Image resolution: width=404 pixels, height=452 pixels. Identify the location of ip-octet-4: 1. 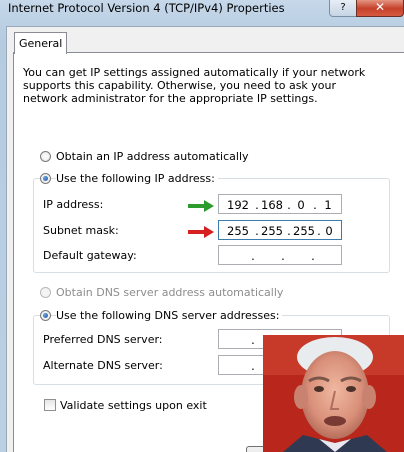
(328, 205).